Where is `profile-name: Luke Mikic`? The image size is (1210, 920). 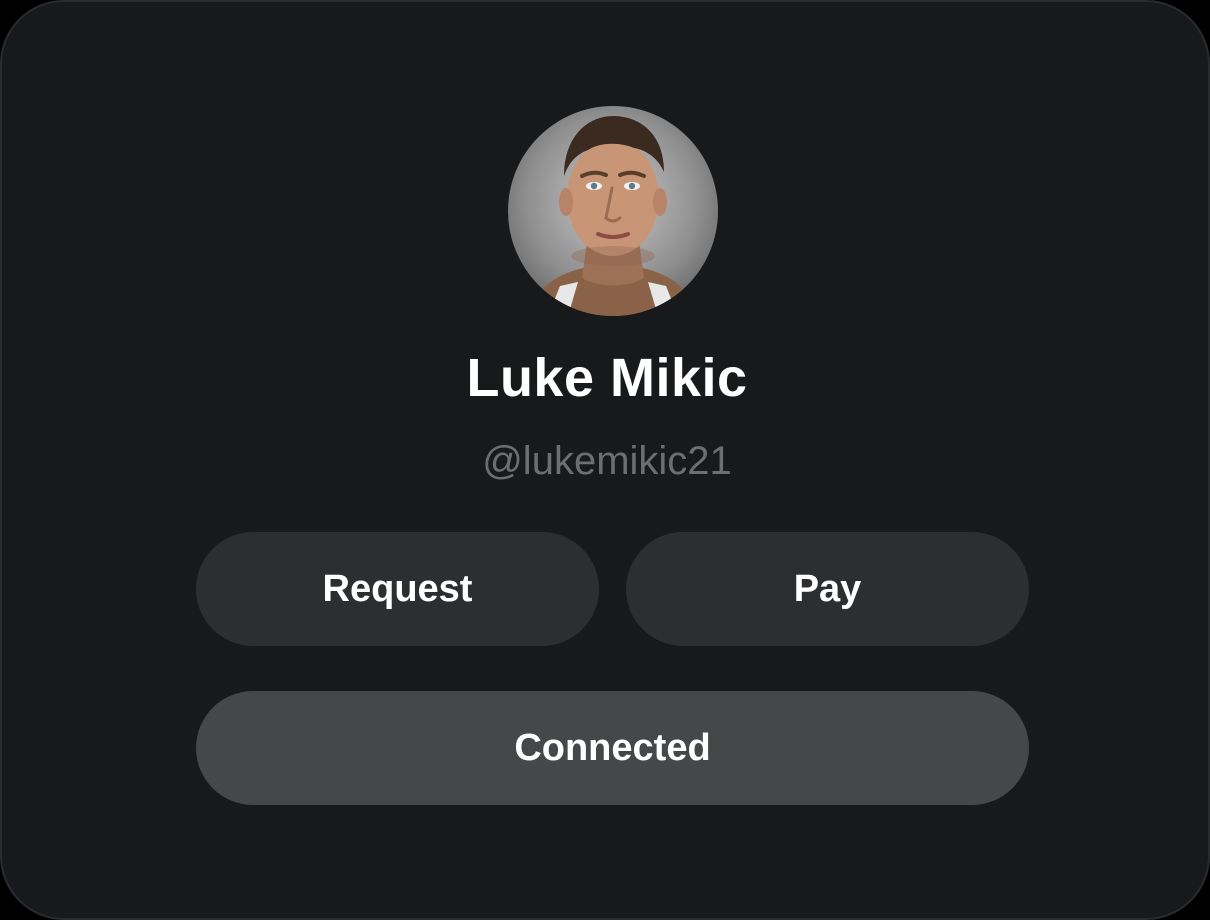
profile-name: Luke Mikic is located at coordinates (607, 378).